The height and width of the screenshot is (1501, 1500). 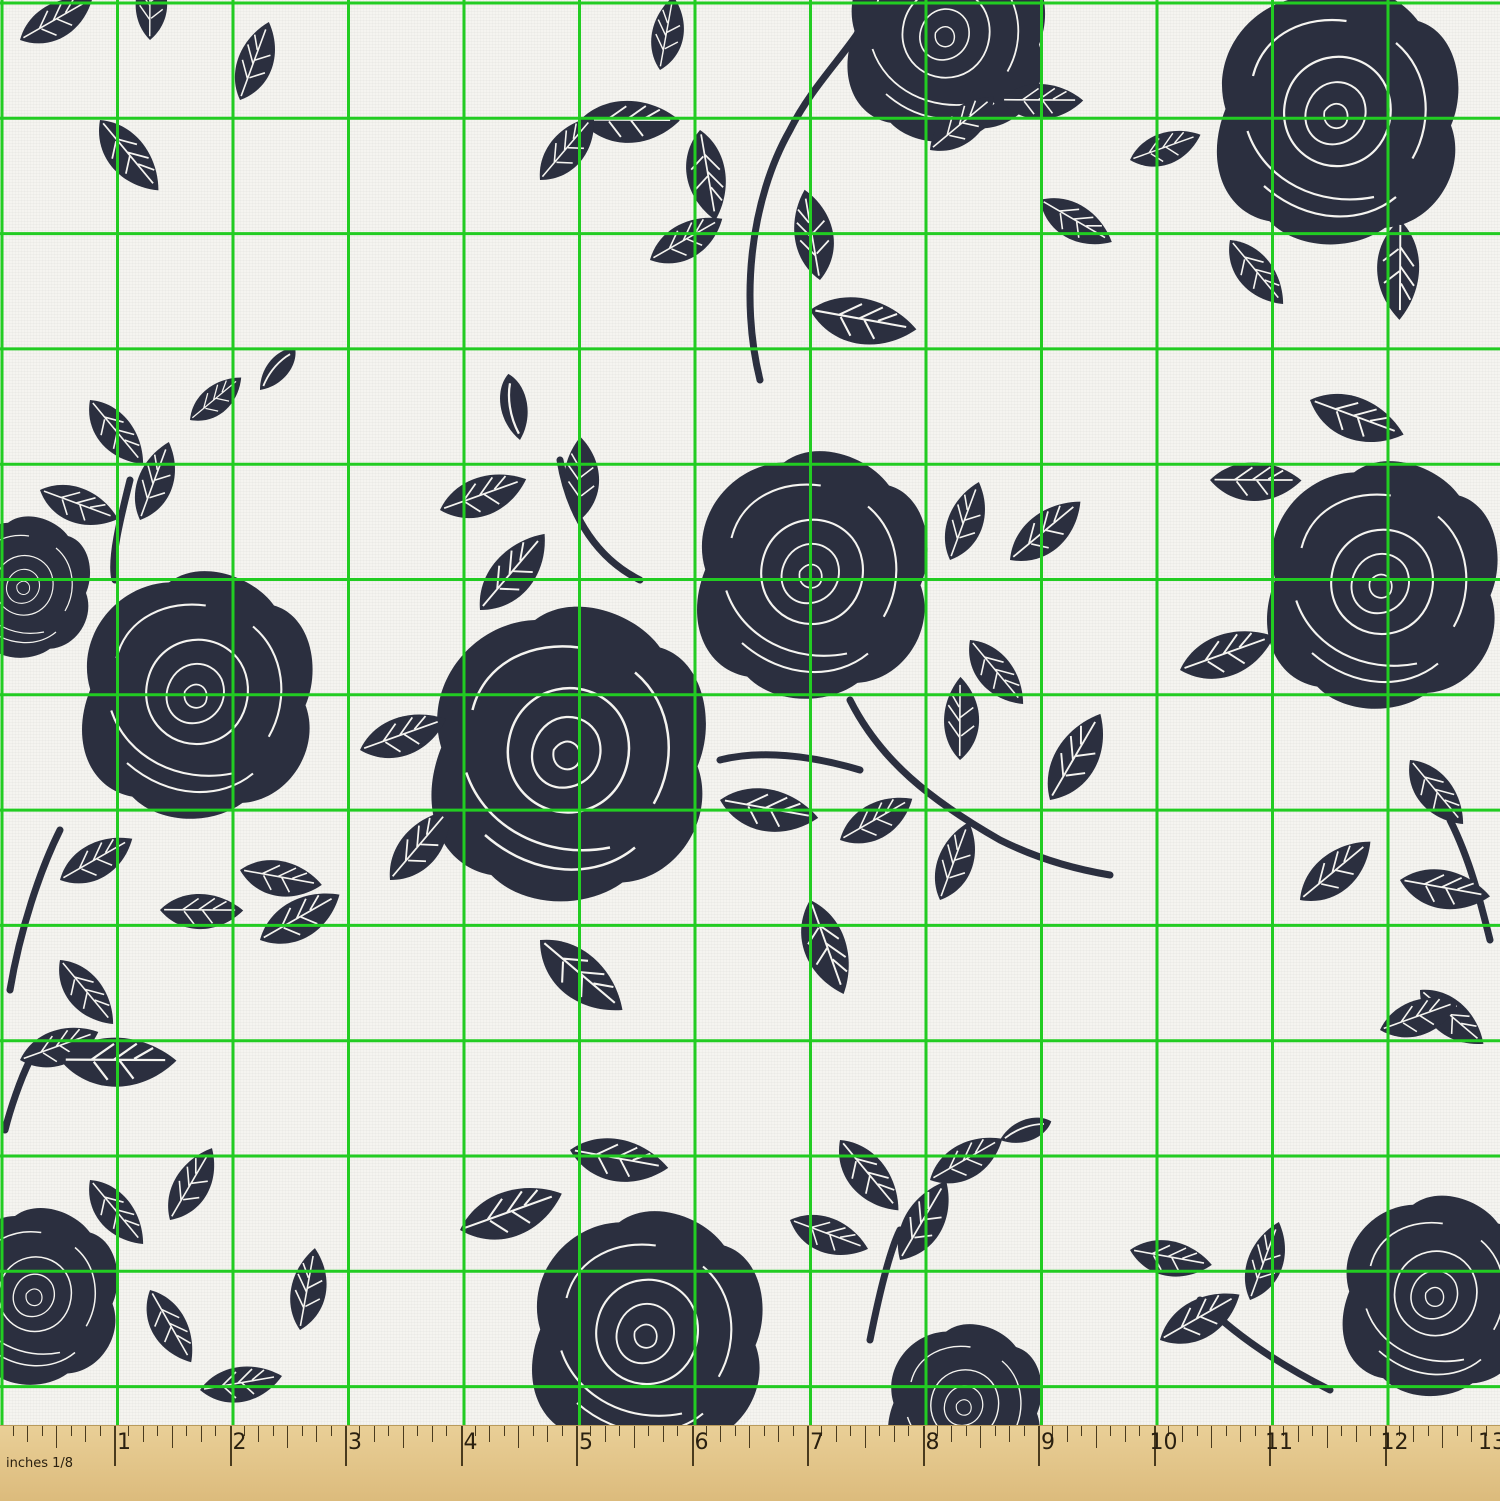 I want to click on ruler-number: 13, so click(x=1489, y=1442).